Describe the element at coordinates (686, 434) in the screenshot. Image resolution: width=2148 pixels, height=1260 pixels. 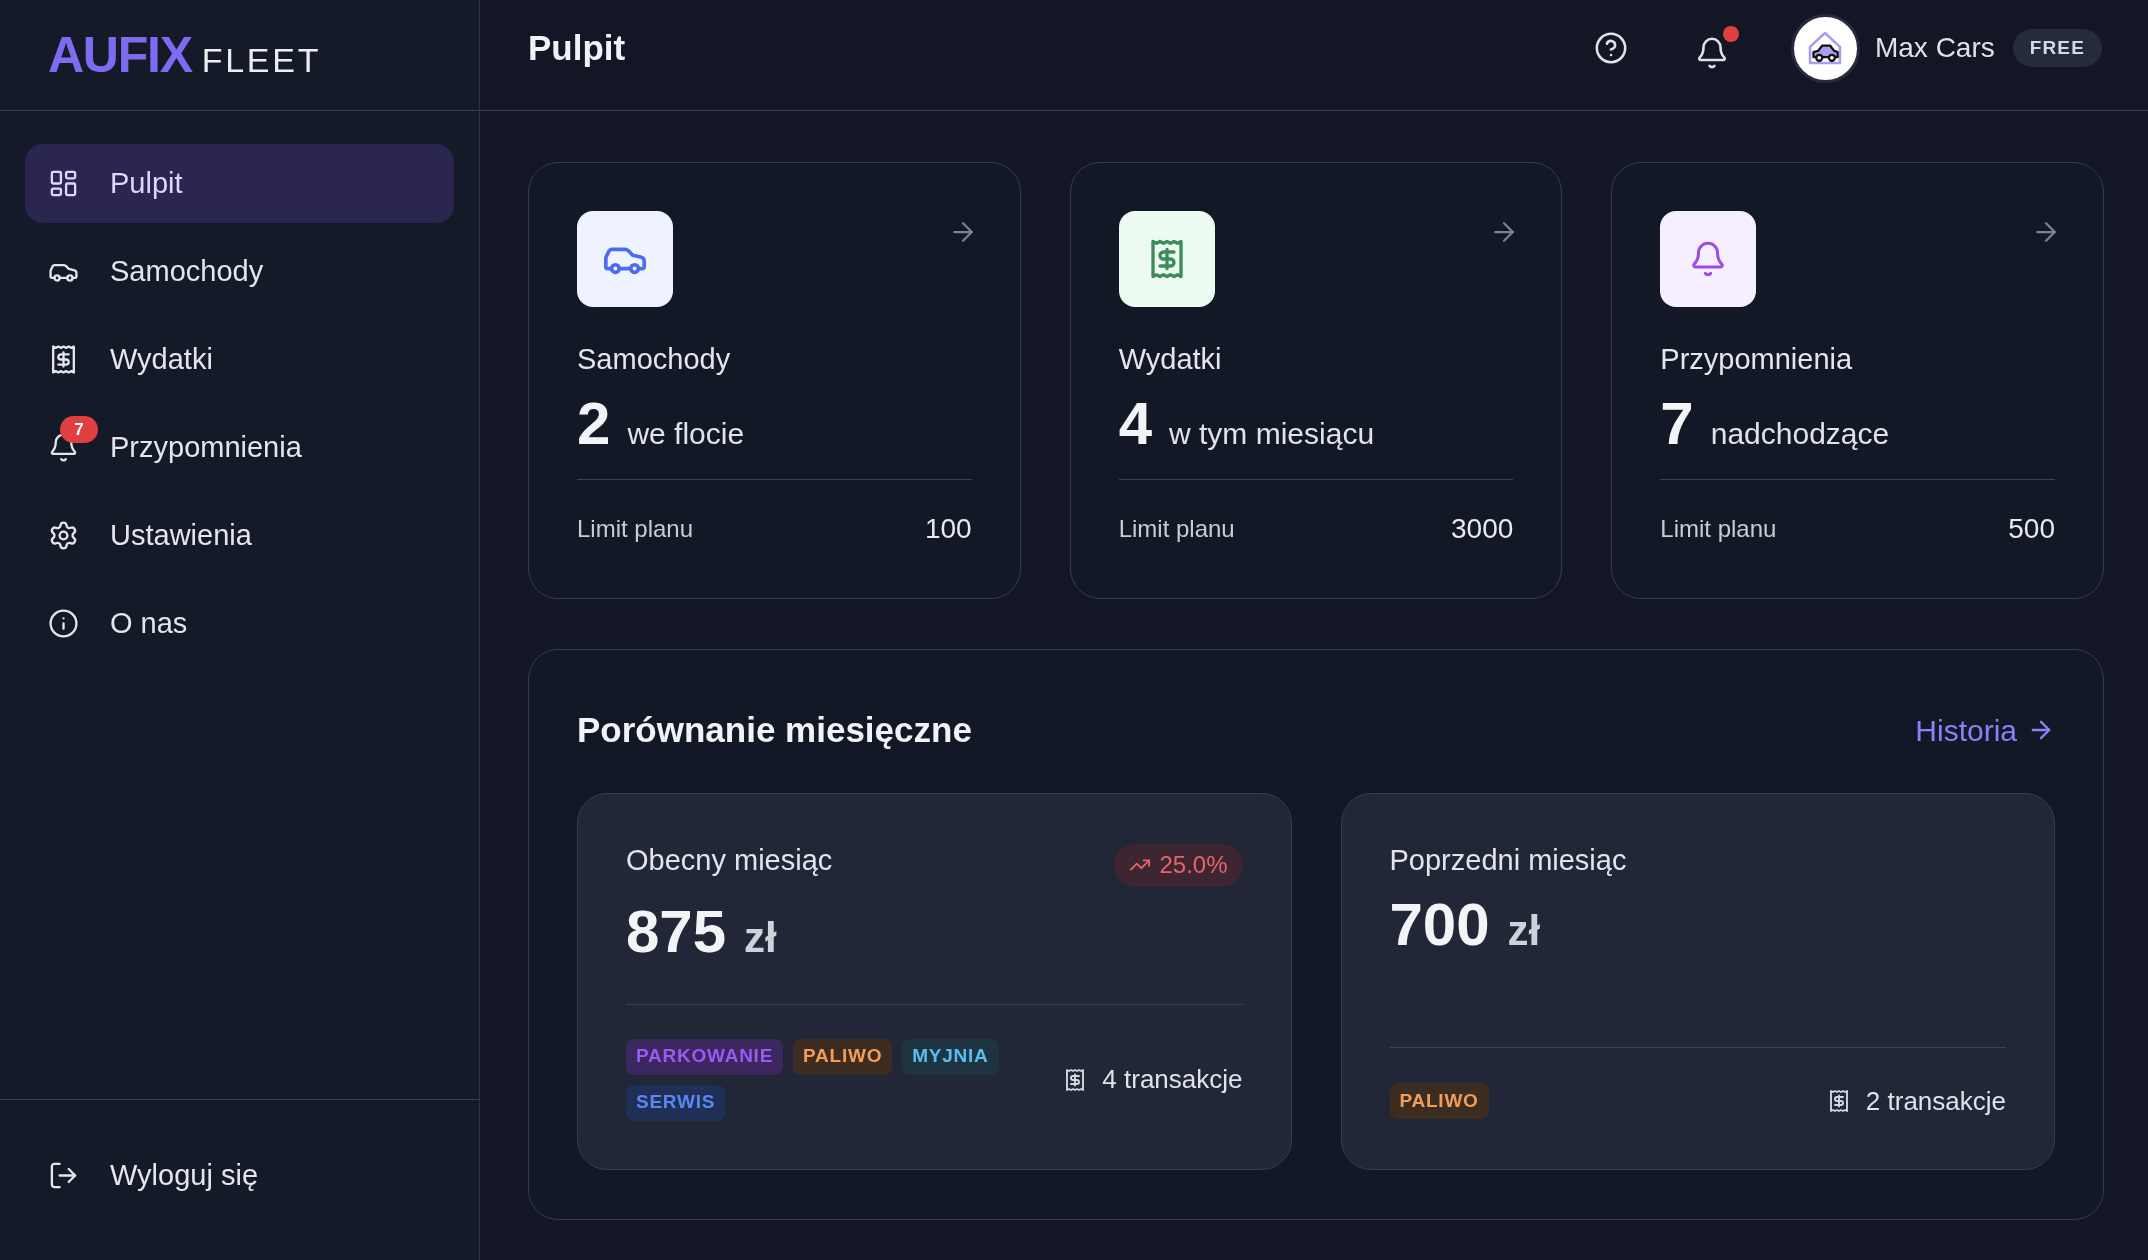
I see `stat-caption: we flocie` at that location.